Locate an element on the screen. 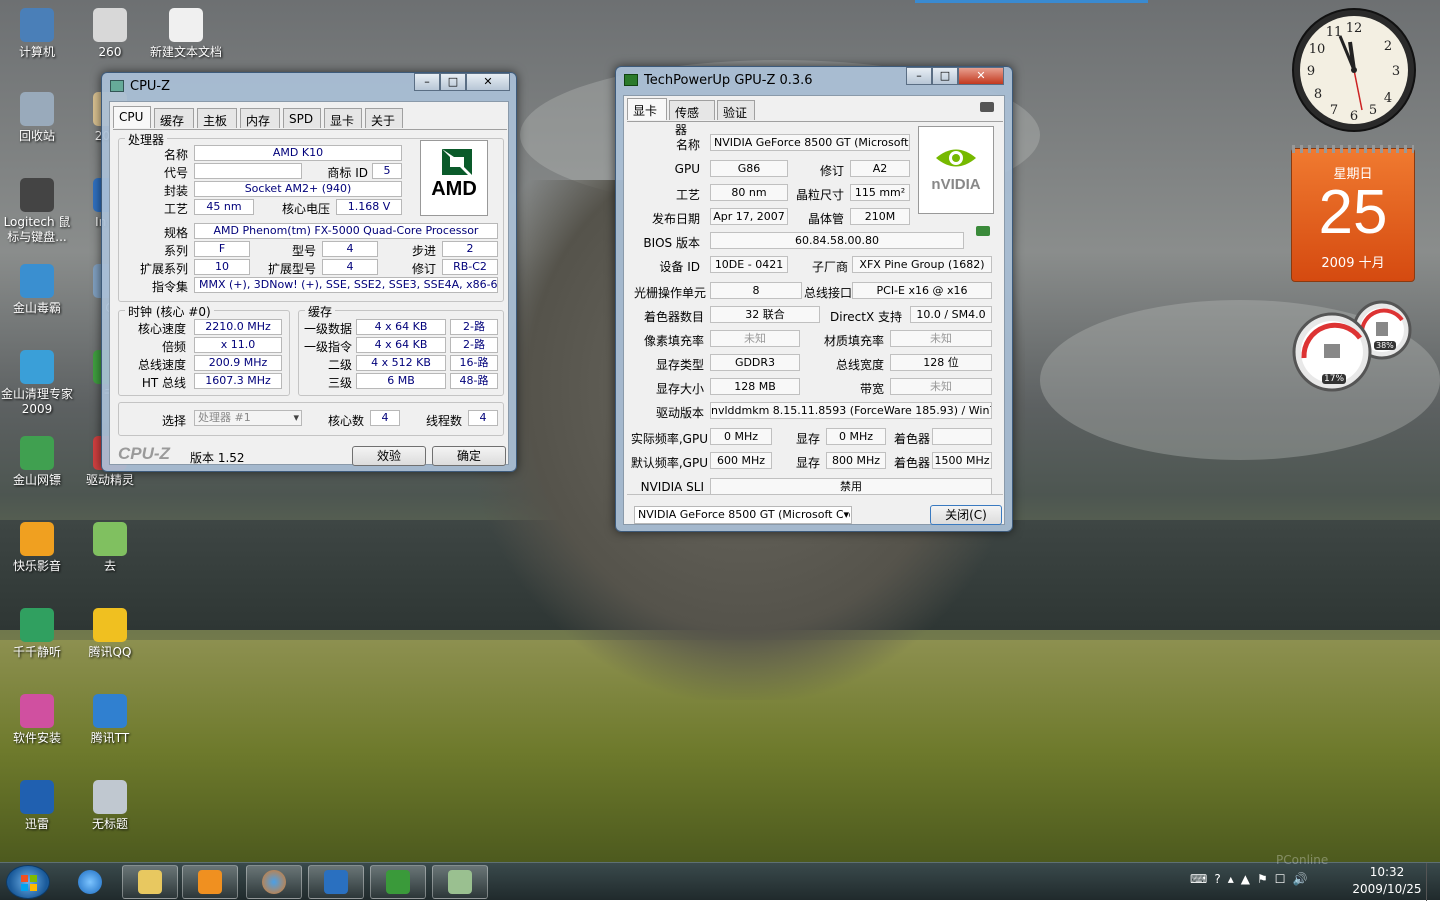  tab-1: 传感器 is located at coordinates (692, 118).